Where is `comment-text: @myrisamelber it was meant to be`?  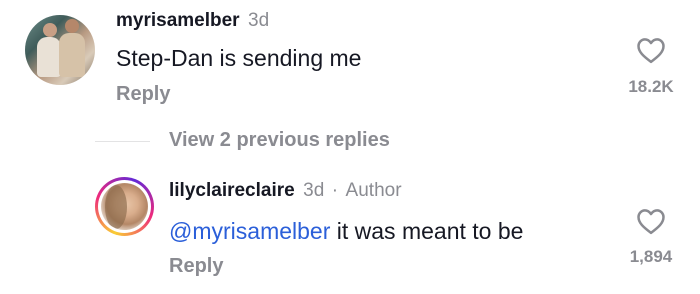 comment-text: @myrisamelber it was meant to be is located at coordinates (346, 231).